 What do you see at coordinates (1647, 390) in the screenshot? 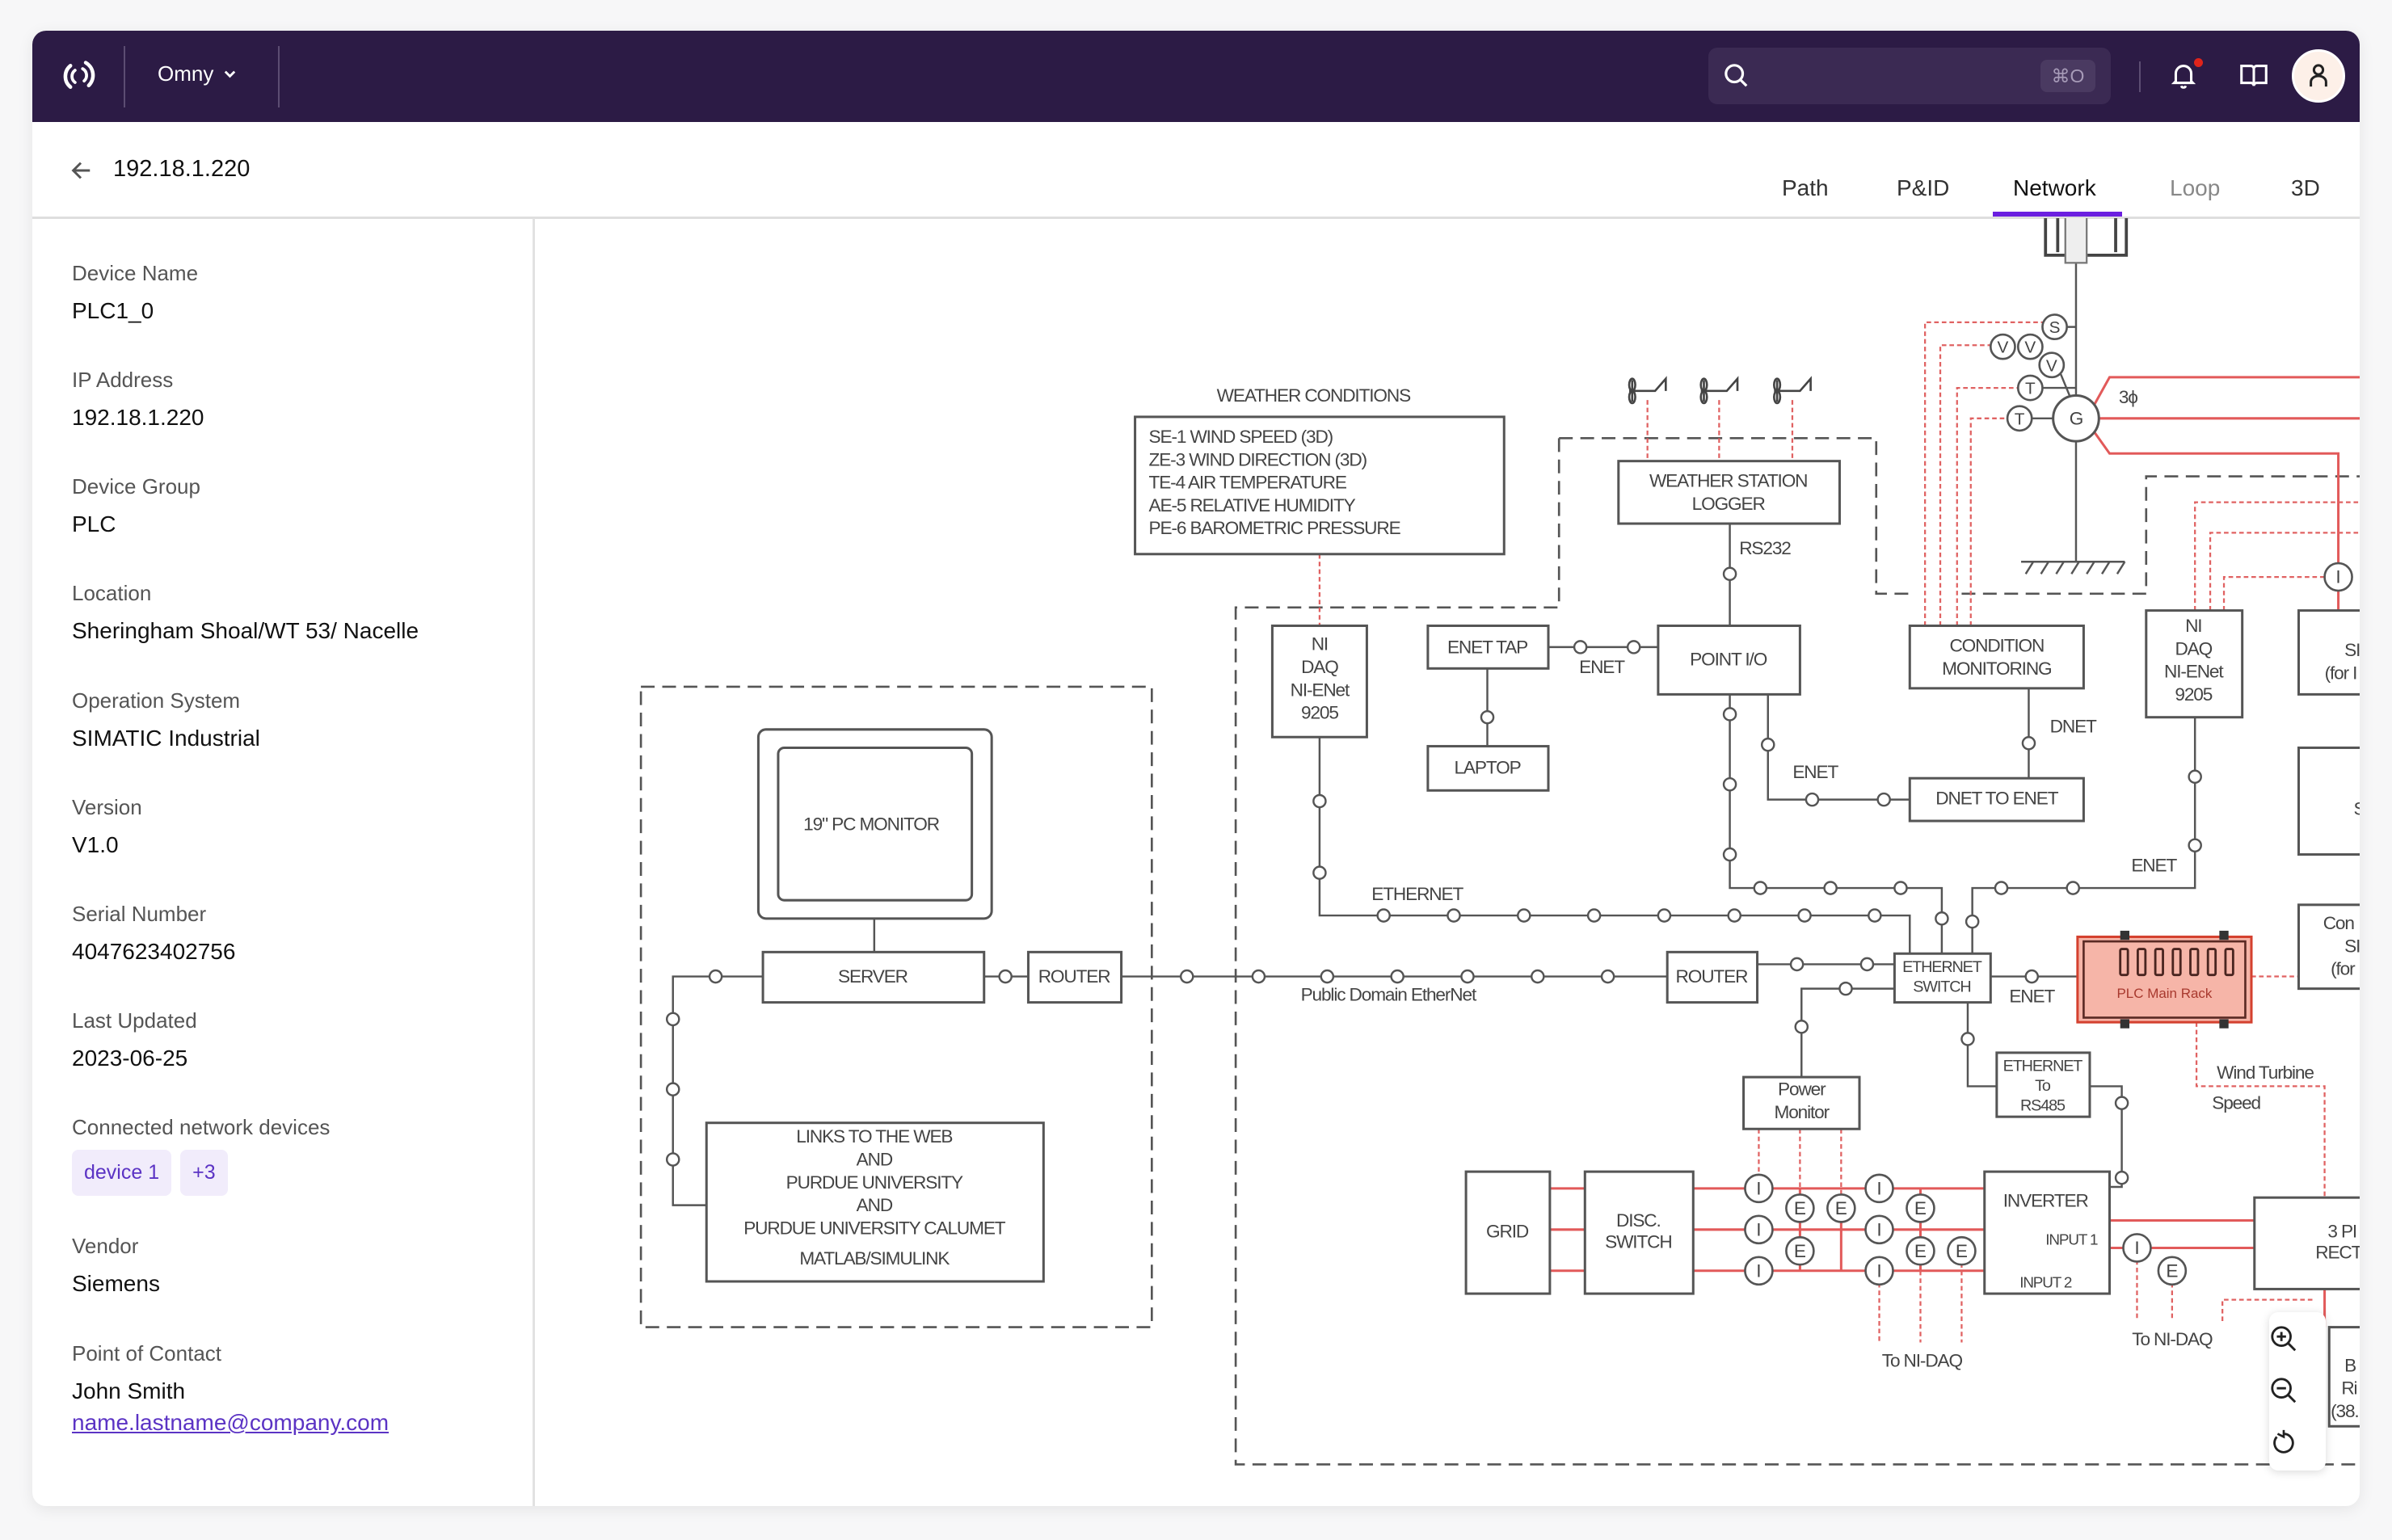
I see `anemometer-icon` at bounding box center [1647, 390].